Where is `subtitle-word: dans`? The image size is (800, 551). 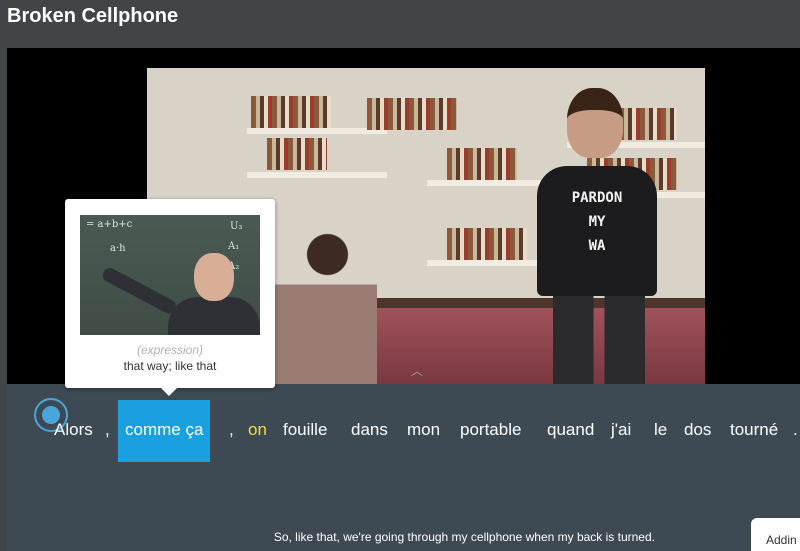 subtitle-word: dans is located at coordinates (369, 430).